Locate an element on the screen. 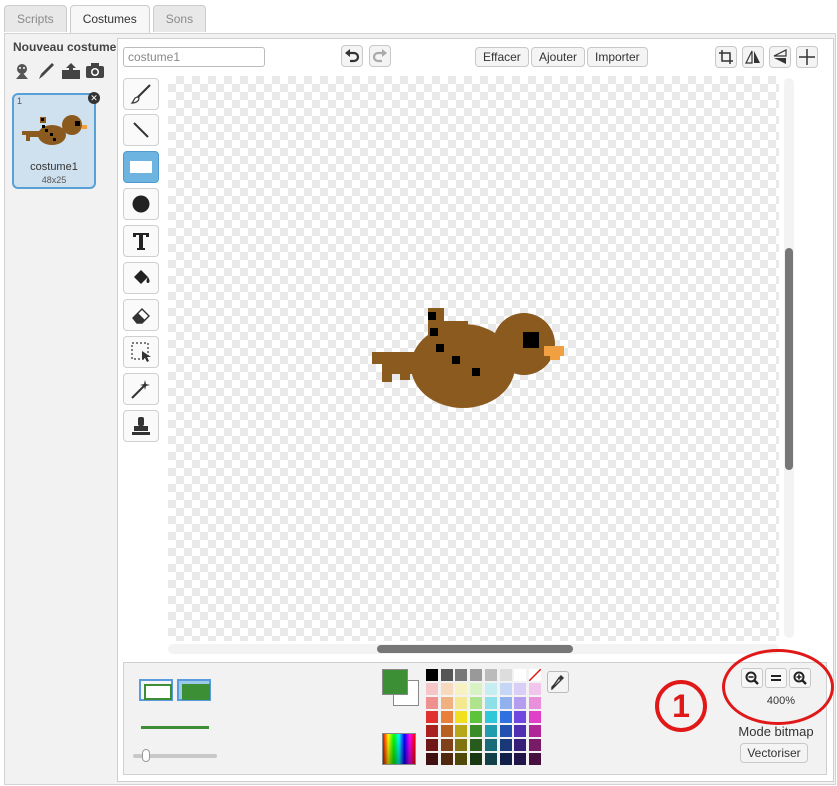 This screenshot has width=837, height=786. flip-horizontal-button is located at coordinates (753, 57).